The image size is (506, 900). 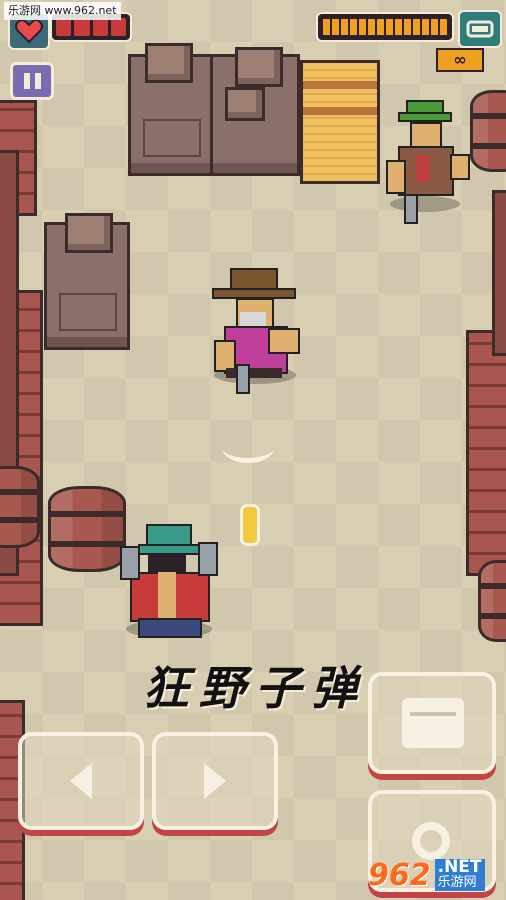 I want to click on arrow-left-icon, so click(x=81, y=781).